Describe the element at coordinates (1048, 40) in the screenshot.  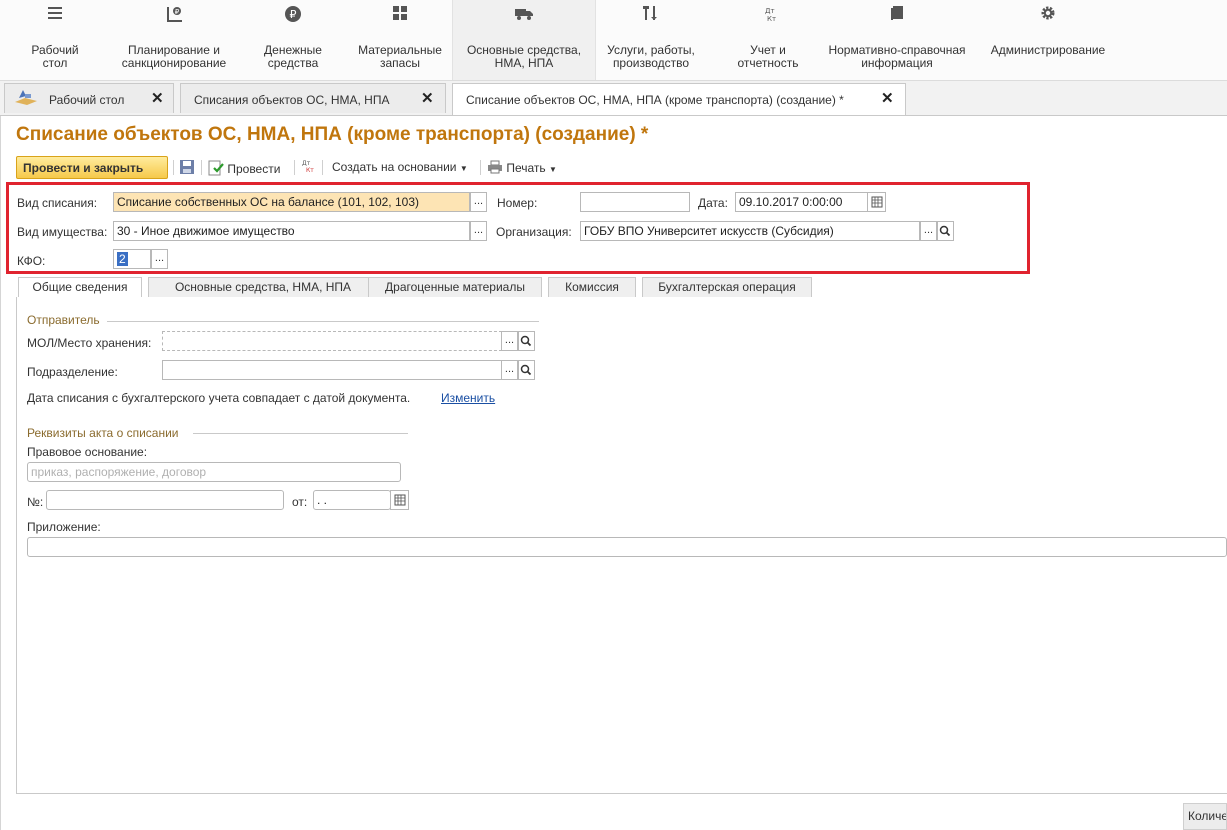
I see `section-admin: Администрирование` at that location.